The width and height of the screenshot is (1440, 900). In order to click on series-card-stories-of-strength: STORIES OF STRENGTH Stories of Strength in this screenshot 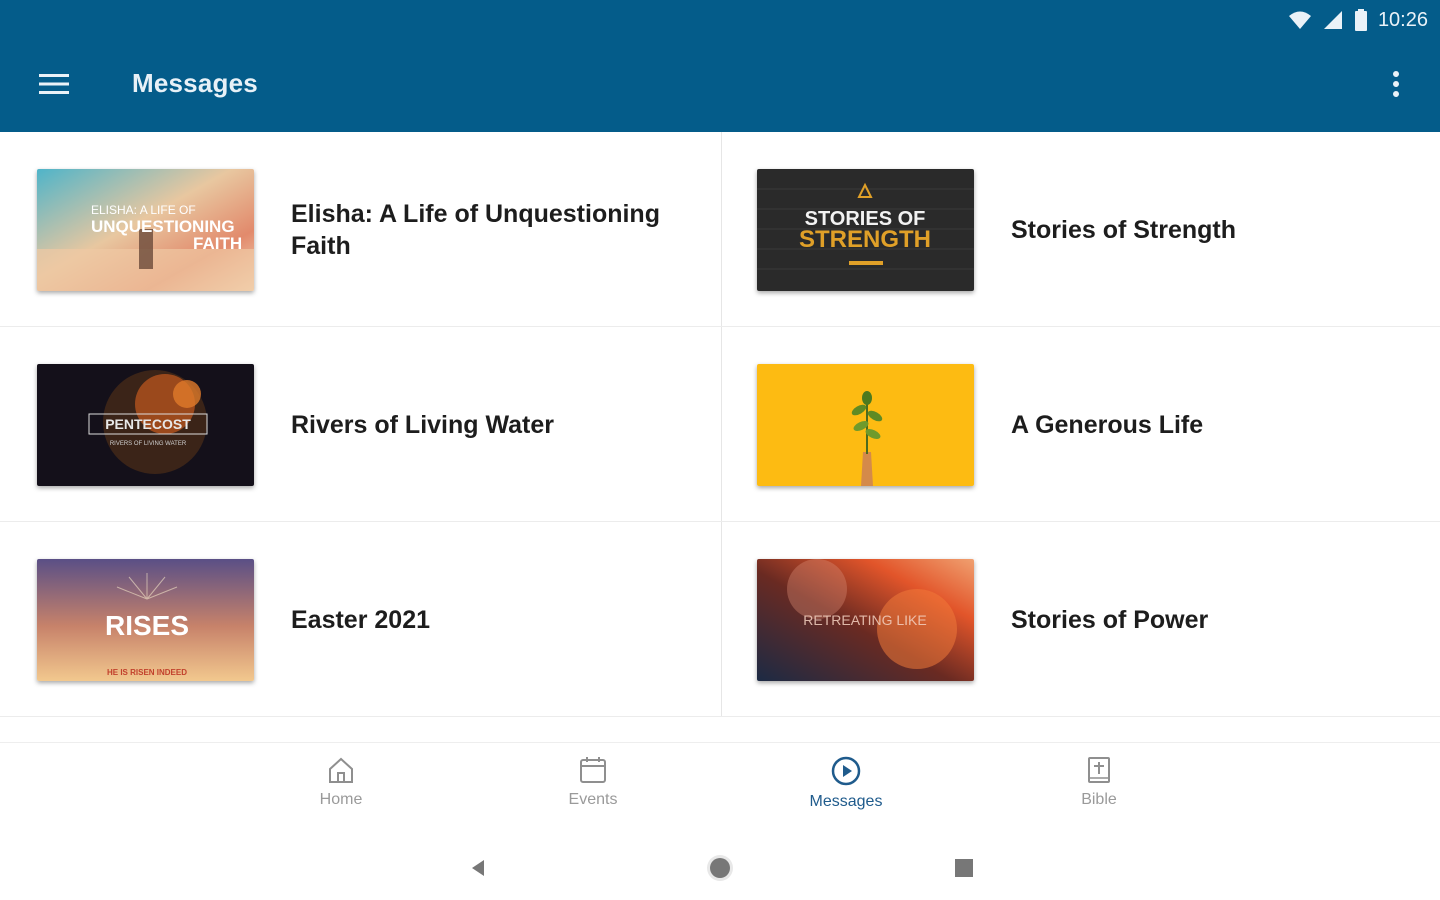, I will do `click(1080, 229)`.